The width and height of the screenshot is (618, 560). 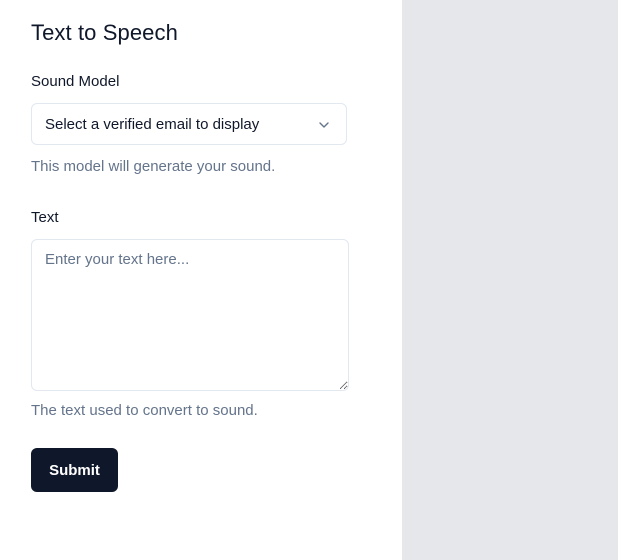 I want to click on text-input, so click(x=190, y=315).